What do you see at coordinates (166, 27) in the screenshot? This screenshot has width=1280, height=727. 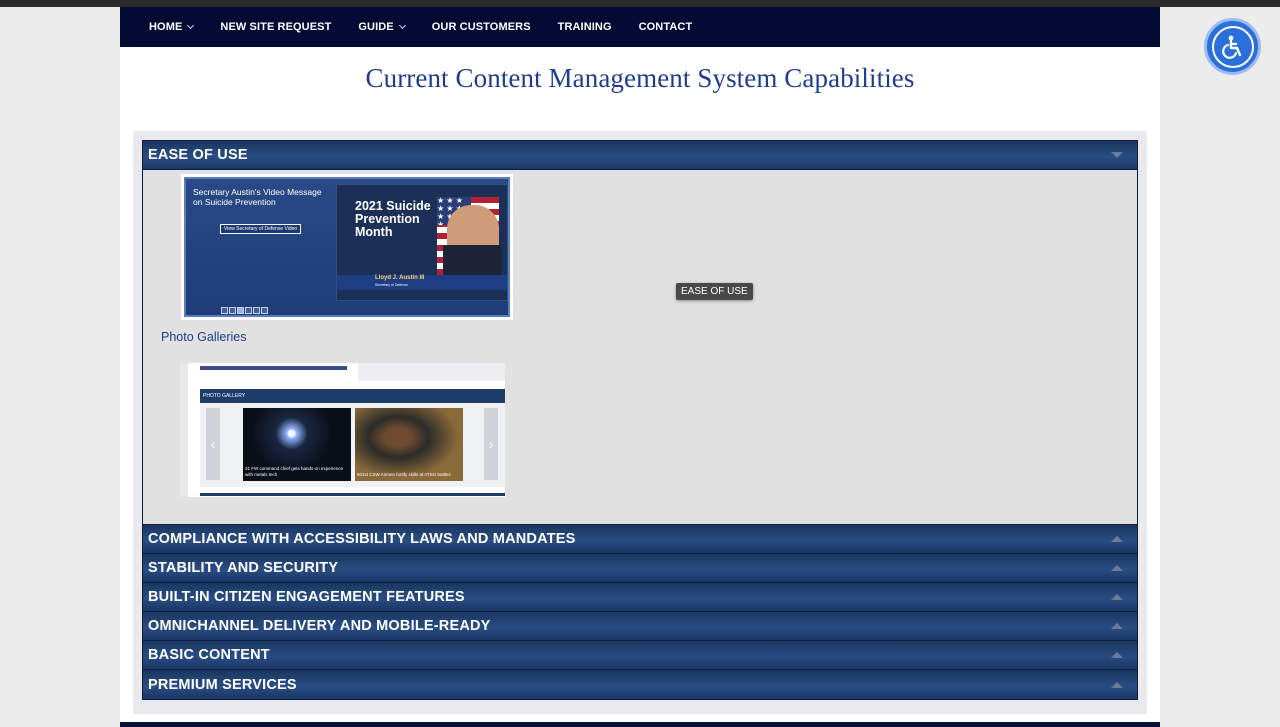 I see `nav-home-label: HOME` at bounding box center [166, 27].